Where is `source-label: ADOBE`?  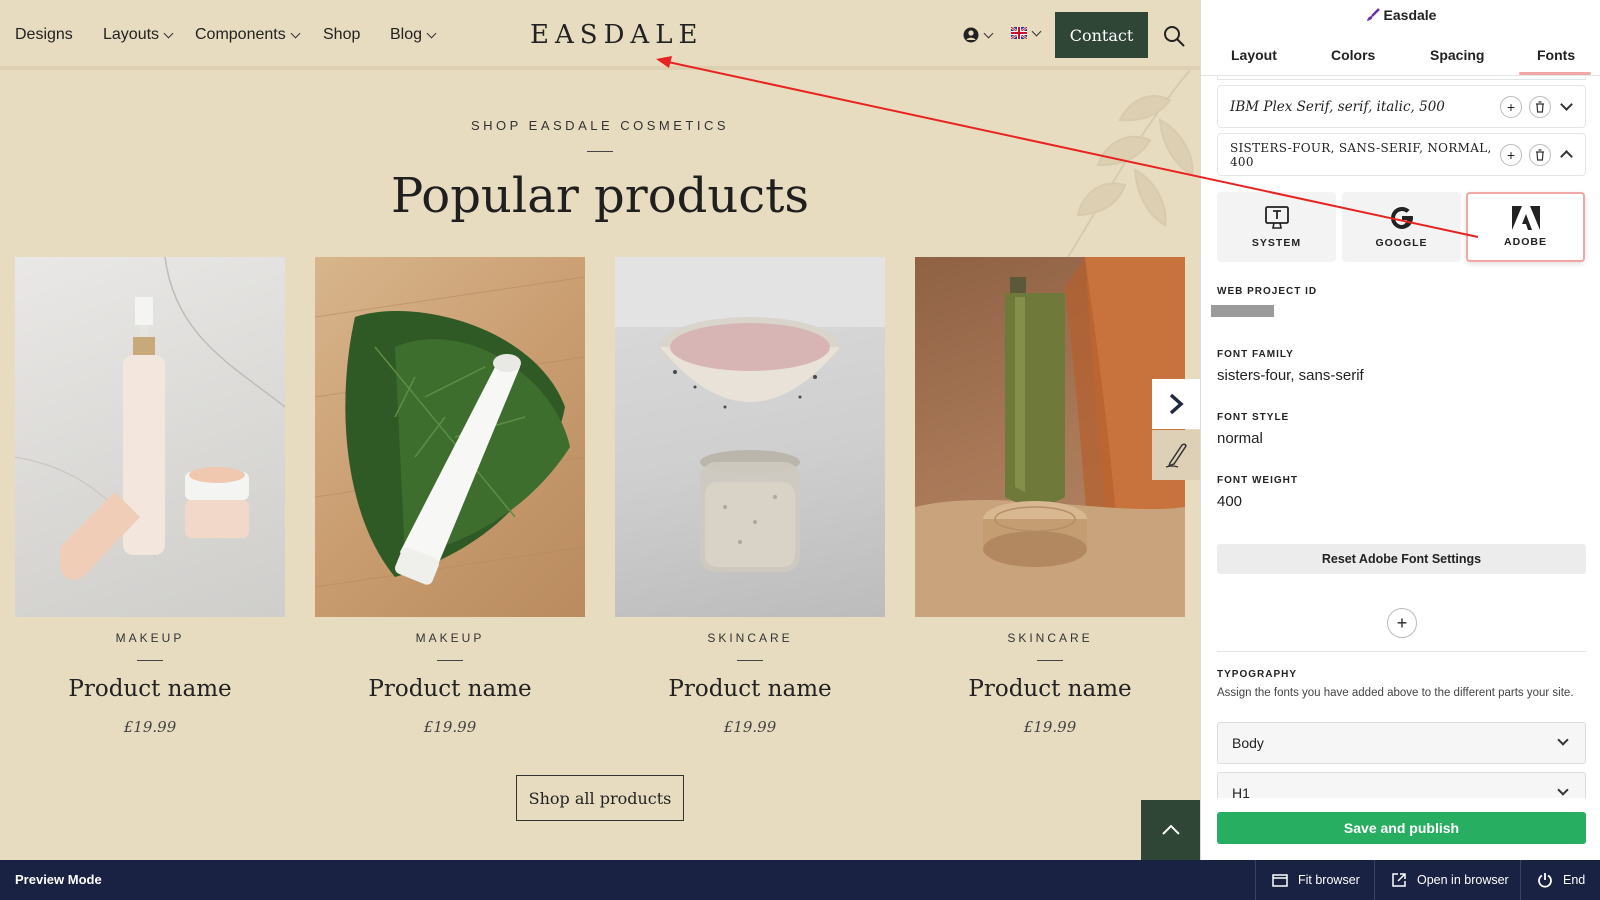 source-label: ADOBE is located at coordinates (1525, 242).